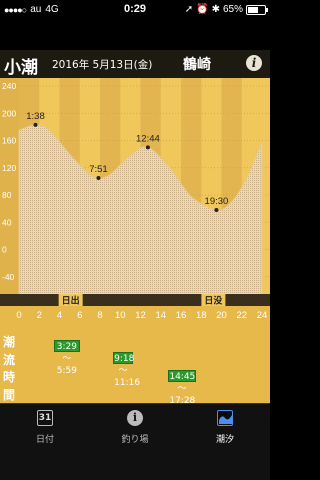 The height and width of the screenshot is (480, 320). Describe the element at coordinates (181, 315) in the screenshot. I see `x-tick-label: 16` at that location.